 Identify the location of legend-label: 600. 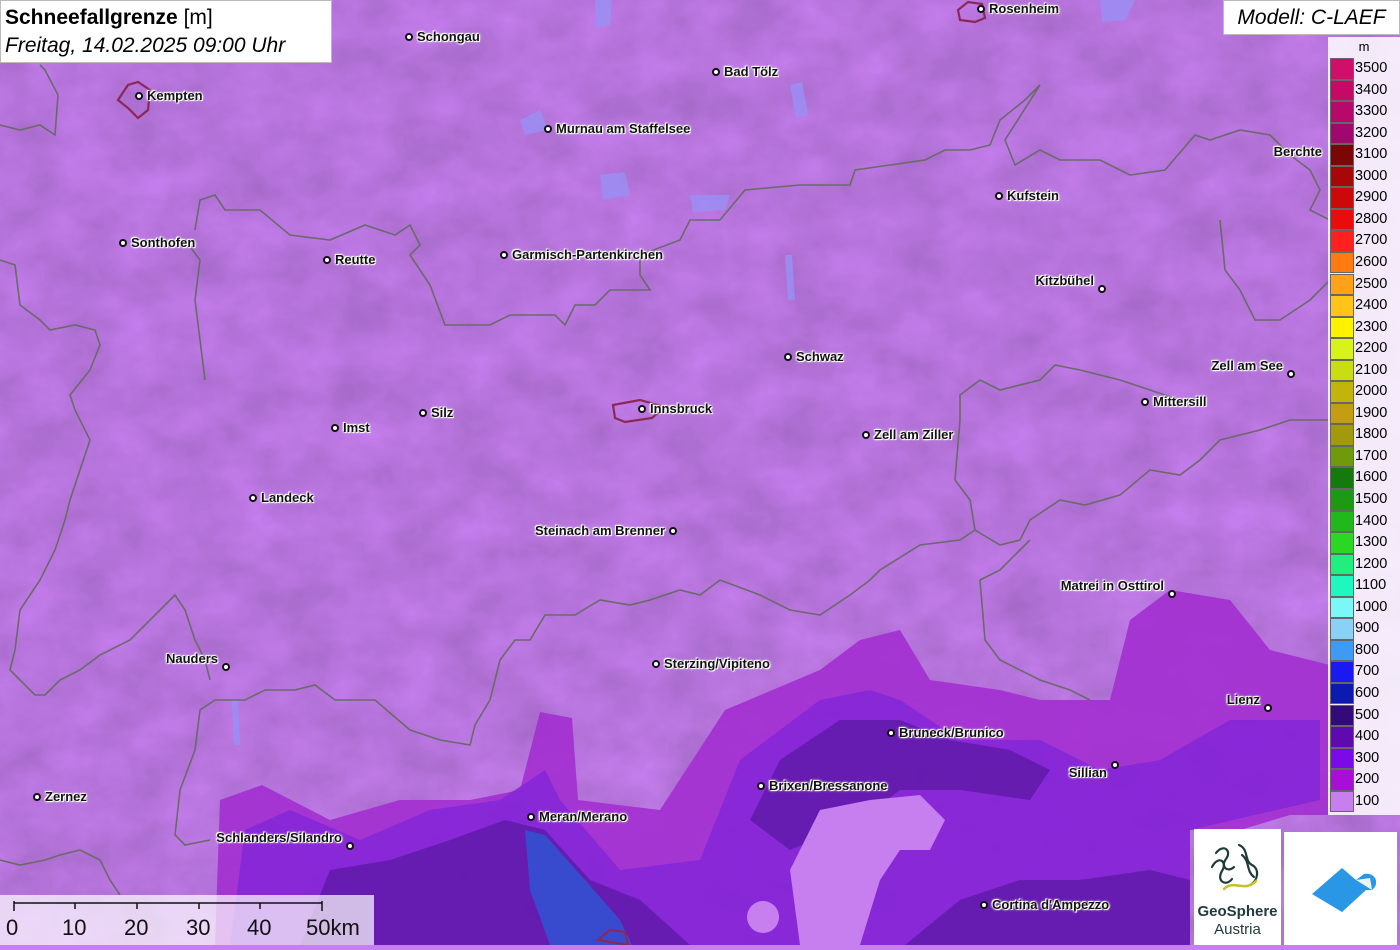
(1367, 692).